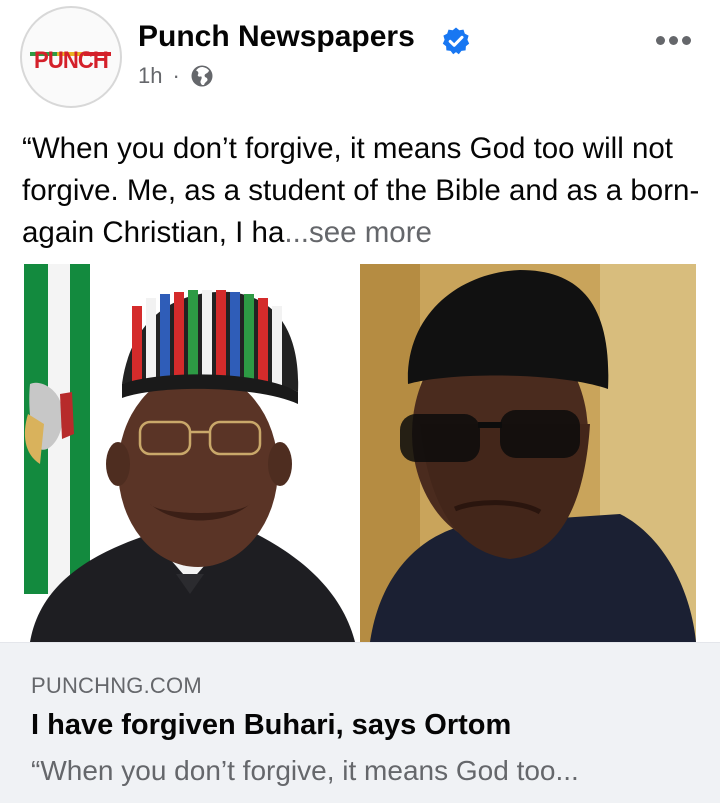 Image resolution: width=720 pixels, height=803 pixels. Describe the element at coordinates (456, 41) in the screenshot. I see `verified-badge-icon` at that location.